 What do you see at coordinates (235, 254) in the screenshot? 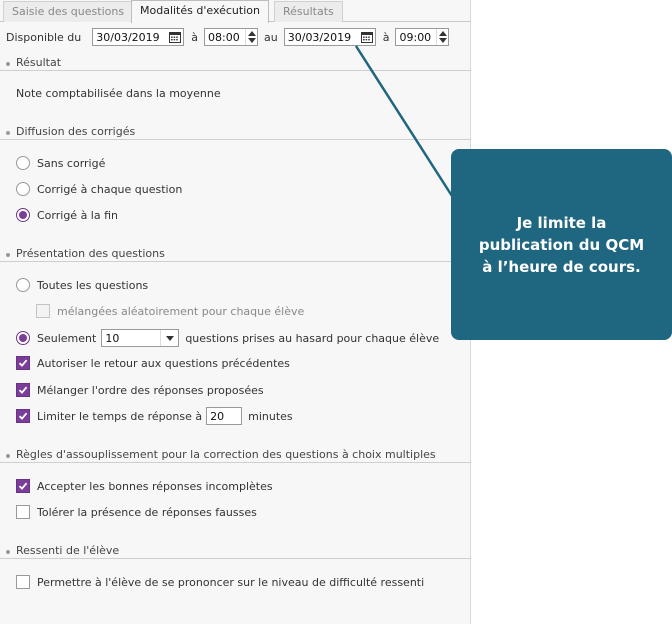
I see `section-presentation: Présentation des questions` at bounding box center [235, 254].